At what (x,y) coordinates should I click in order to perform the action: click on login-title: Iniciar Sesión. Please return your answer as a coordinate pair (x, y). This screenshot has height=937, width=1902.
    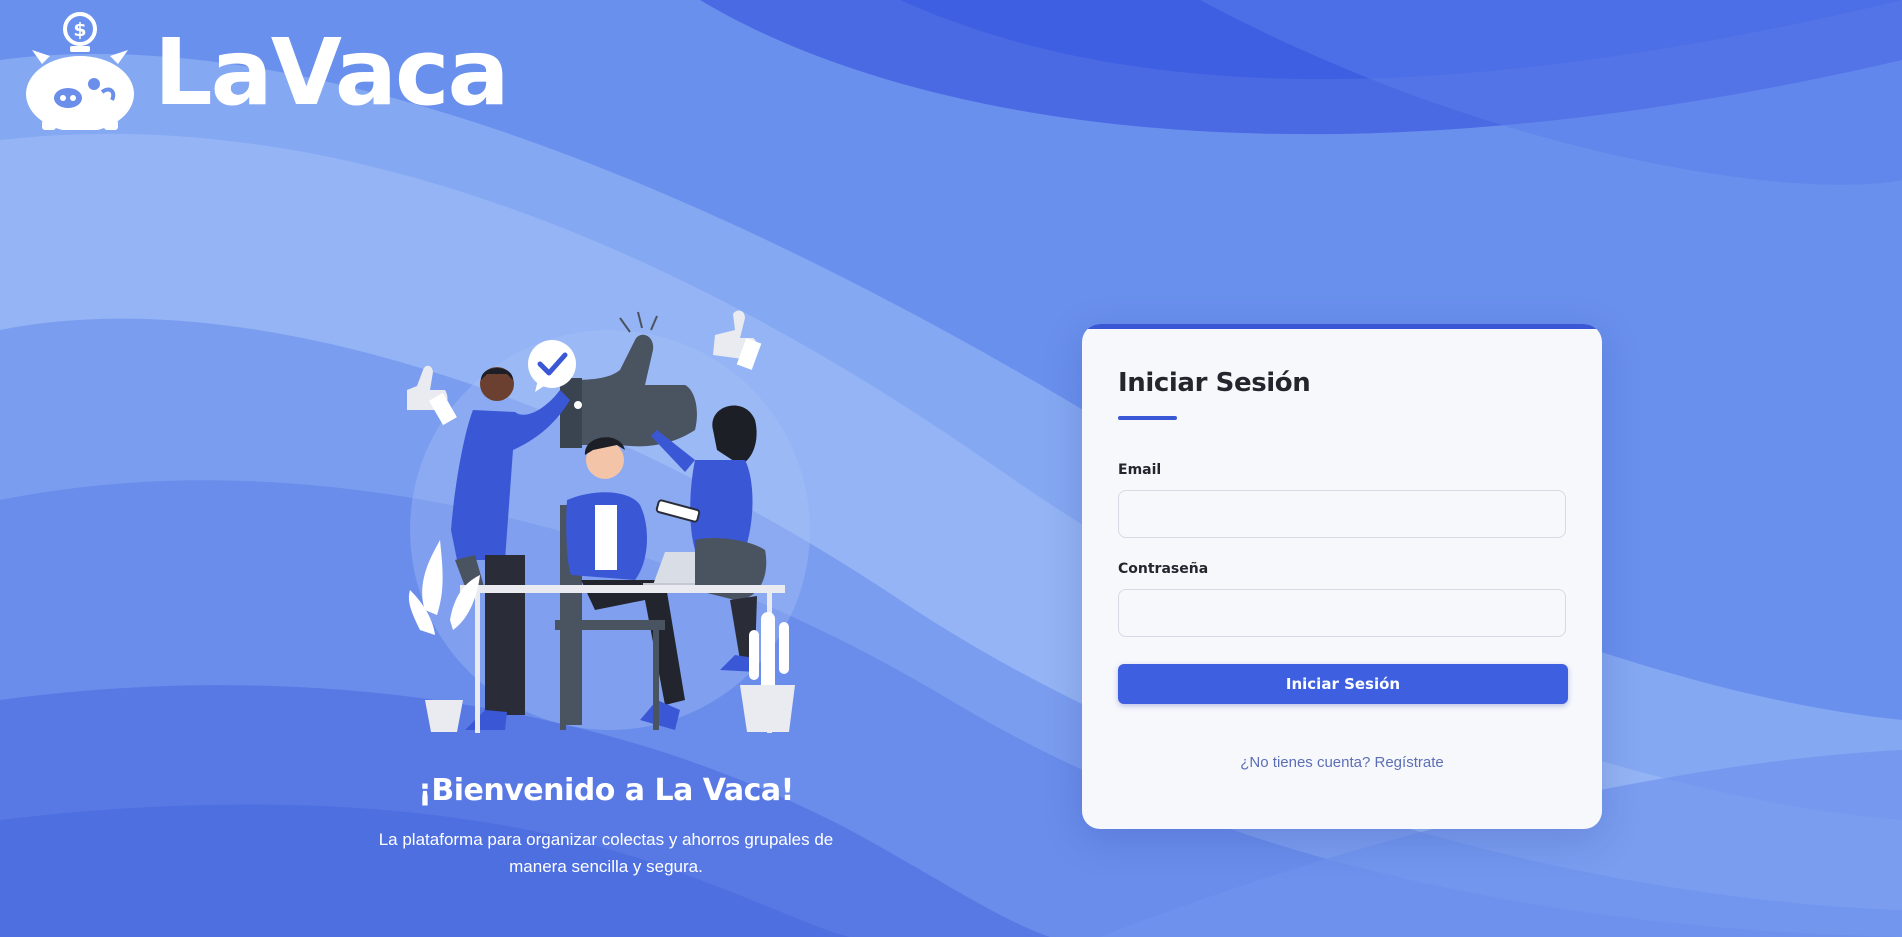
    Looking at the image, I should click on (1214, 383).